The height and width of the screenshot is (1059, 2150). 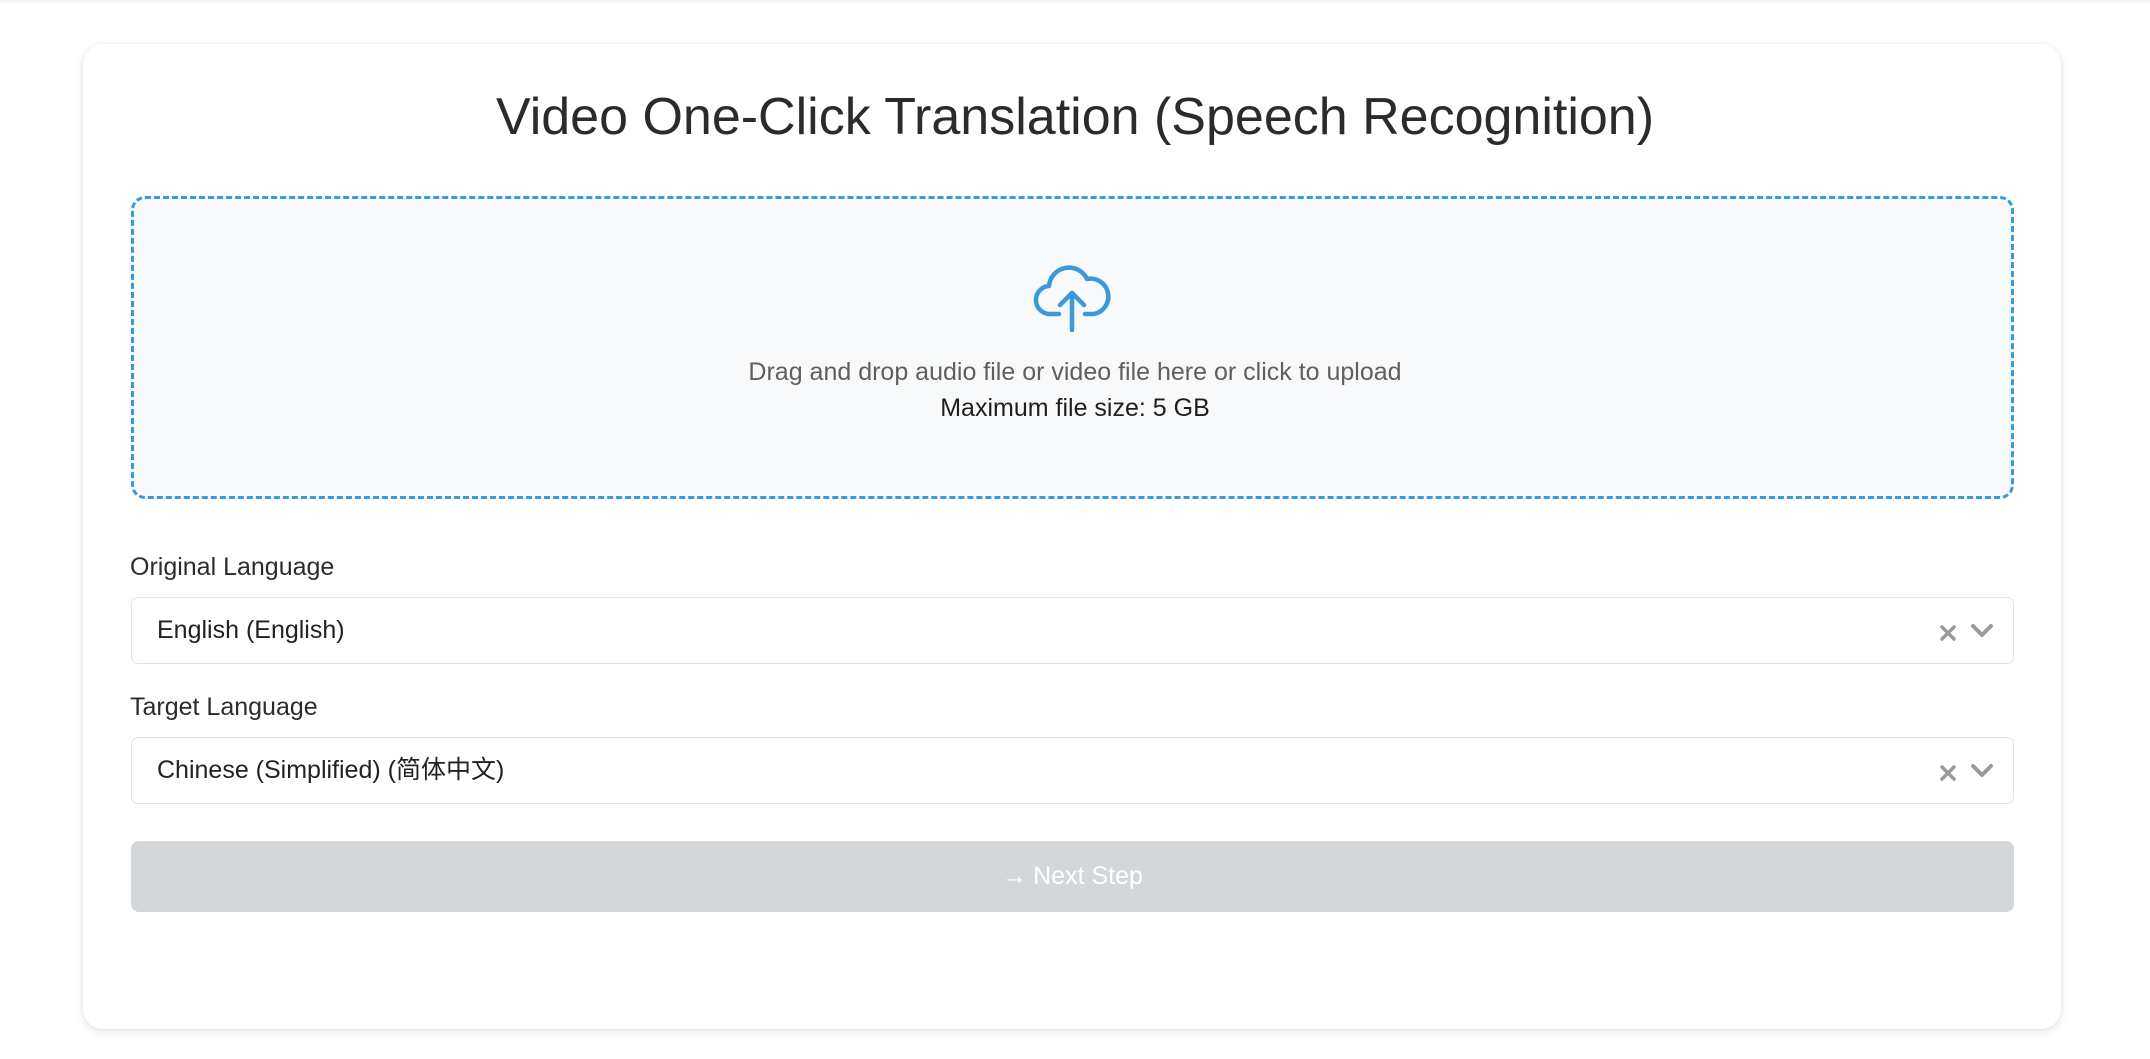 I want to click on target-language-label: Target Language, so click(x=224, y=707).